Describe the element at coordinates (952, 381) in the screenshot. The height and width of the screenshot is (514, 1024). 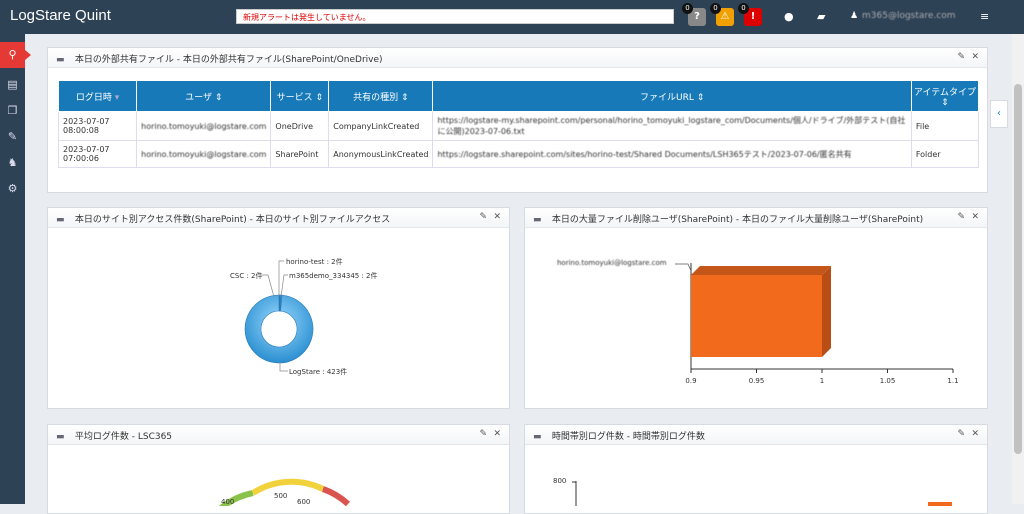
I see `x-tick-label: 1.1` at that location.